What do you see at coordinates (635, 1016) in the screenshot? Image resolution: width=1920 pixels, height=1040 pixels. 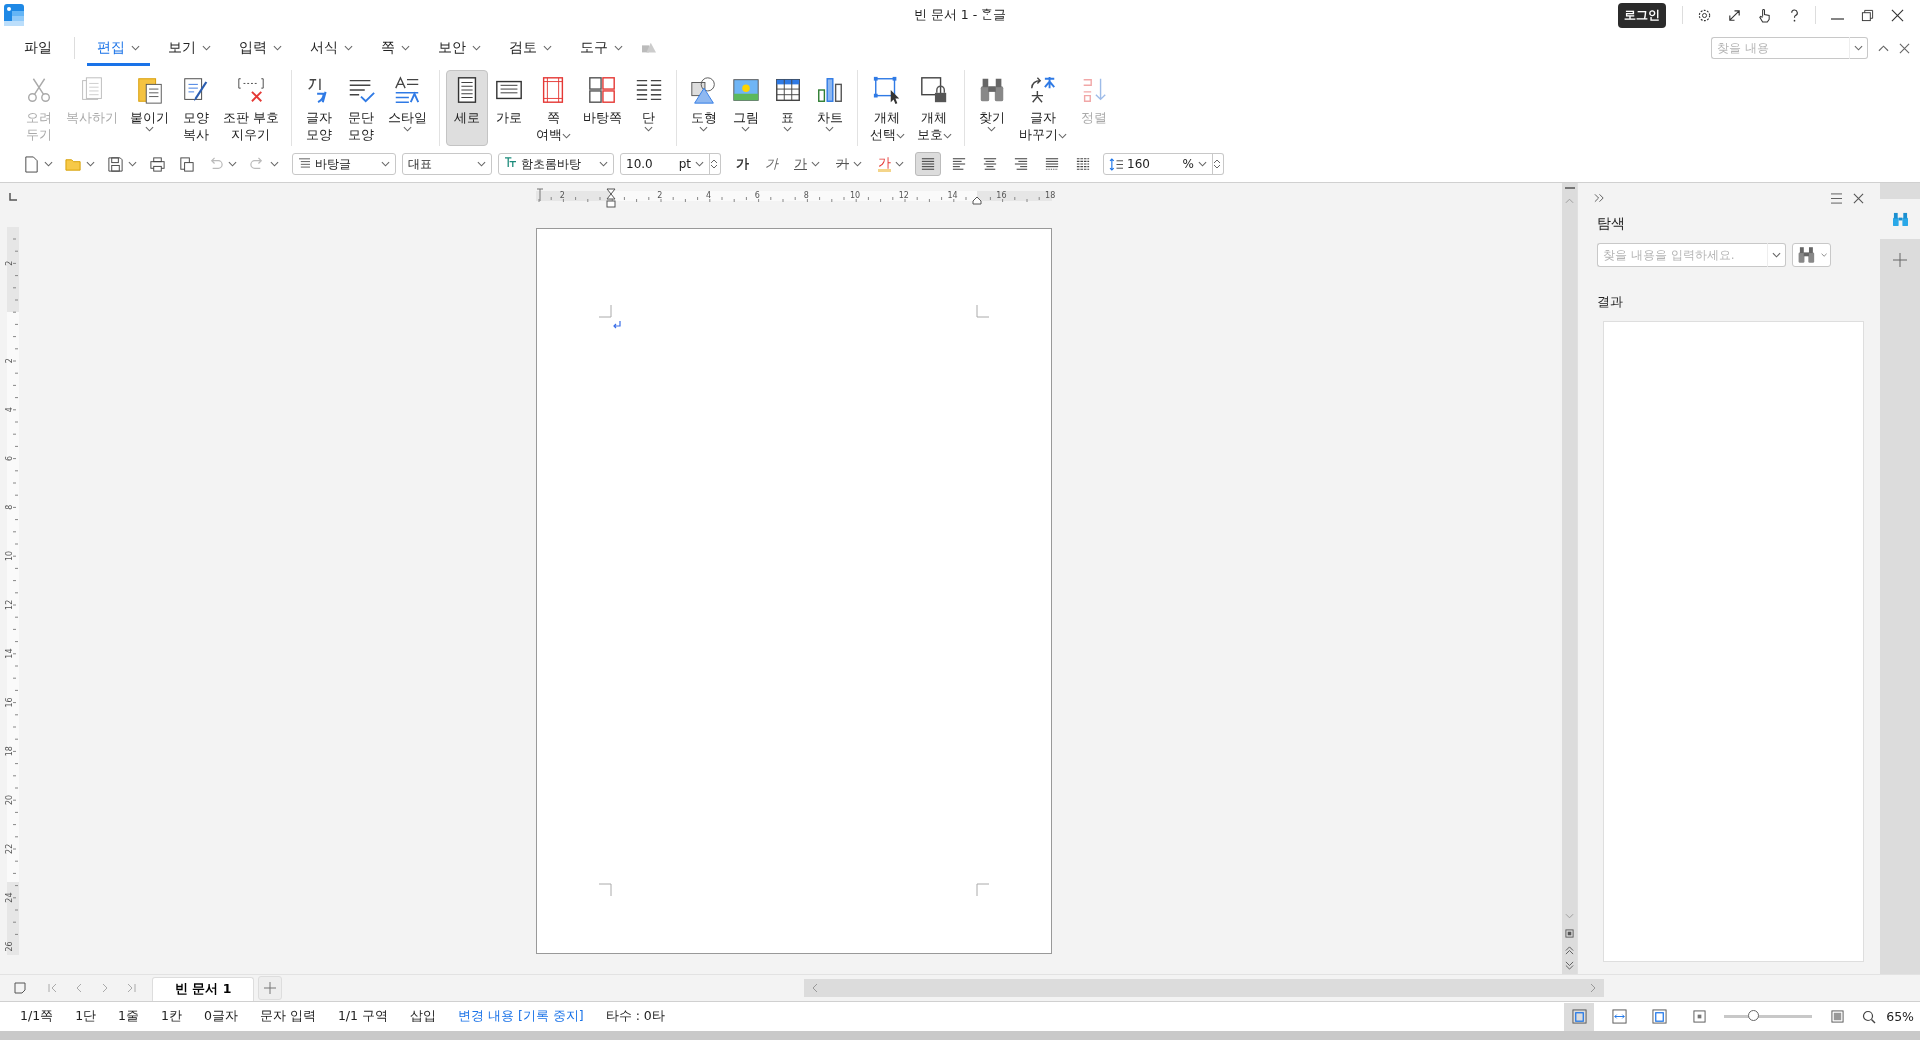 I see `status-text: 타수 : 0타` at bounding box center [635, 1016].